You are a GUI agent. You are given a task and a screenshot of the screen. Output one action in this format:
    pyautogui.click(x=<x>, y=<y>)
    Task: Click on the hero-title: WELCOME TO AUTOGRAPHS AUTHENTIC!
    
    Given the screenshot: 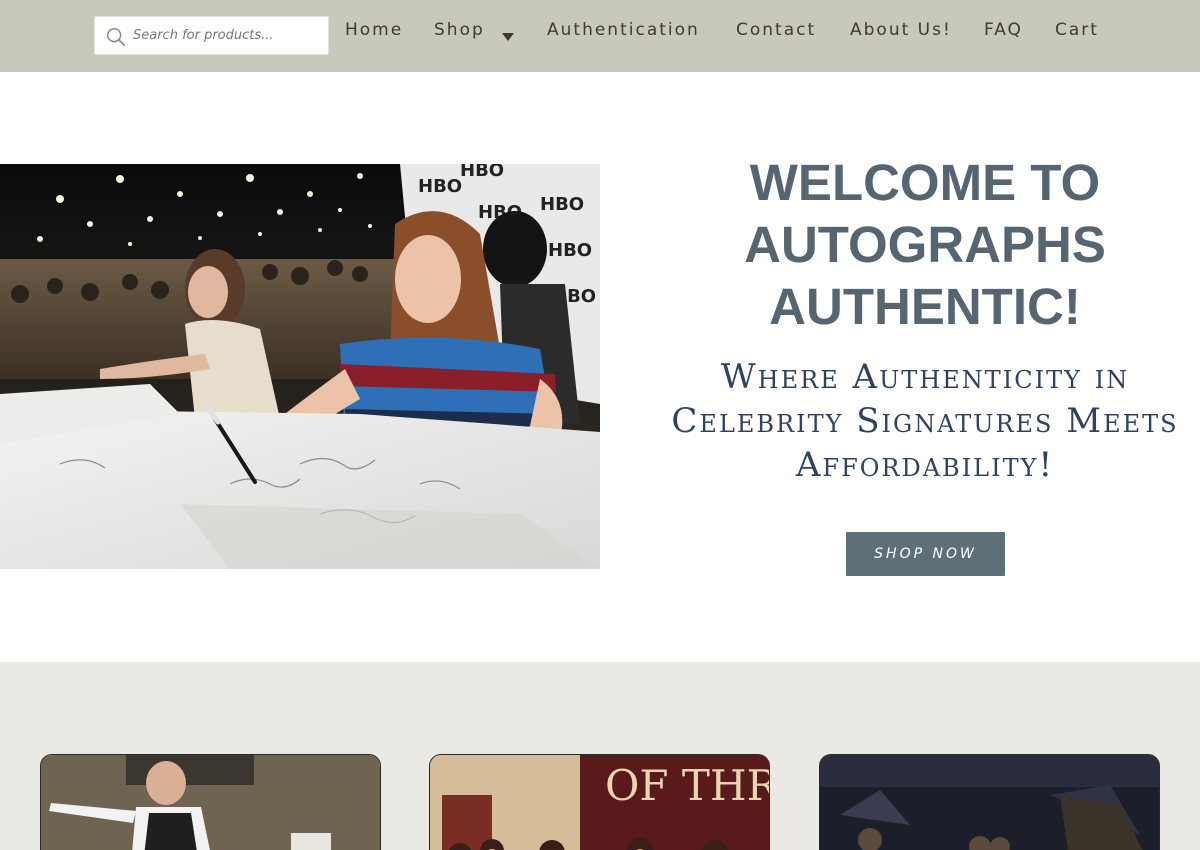 What is the action you would take?
    pyautogui.click(x=925, y=244)
    